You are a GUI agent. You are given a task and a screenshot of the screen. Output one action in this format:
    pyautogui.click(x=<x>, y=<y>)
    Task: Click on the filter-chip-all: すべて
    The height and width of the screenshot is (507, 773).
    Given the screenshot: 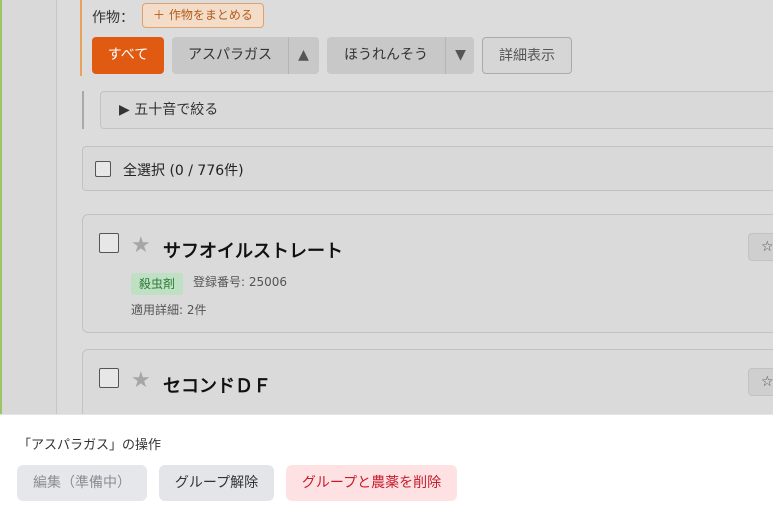 What is the action you would take?
    pyautogui.click(x=128, y=55)
    